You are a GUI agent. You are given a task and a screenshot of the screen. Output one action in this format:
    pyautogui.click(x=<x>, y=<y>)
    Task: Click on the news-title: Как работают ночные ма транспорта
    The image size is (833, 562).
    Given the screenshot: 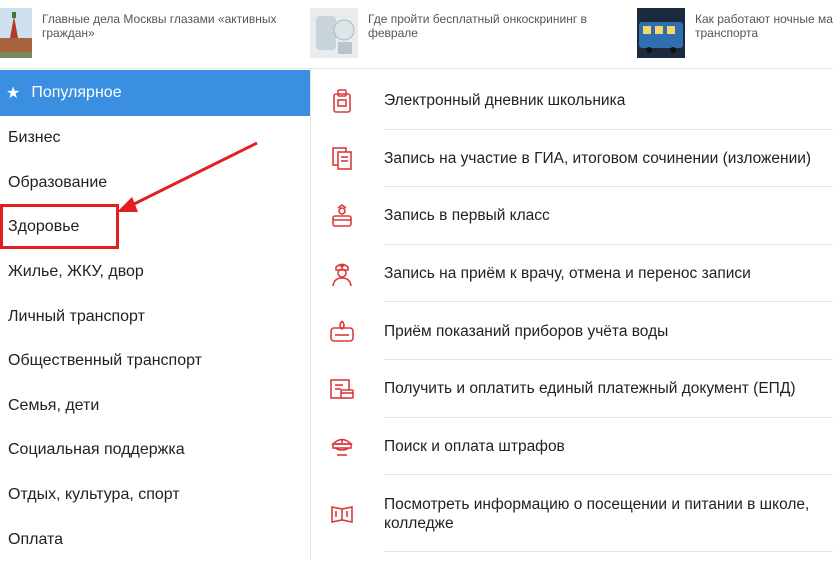 What is the action you would take?
    pyautogui.click(x=764, y=26)
    